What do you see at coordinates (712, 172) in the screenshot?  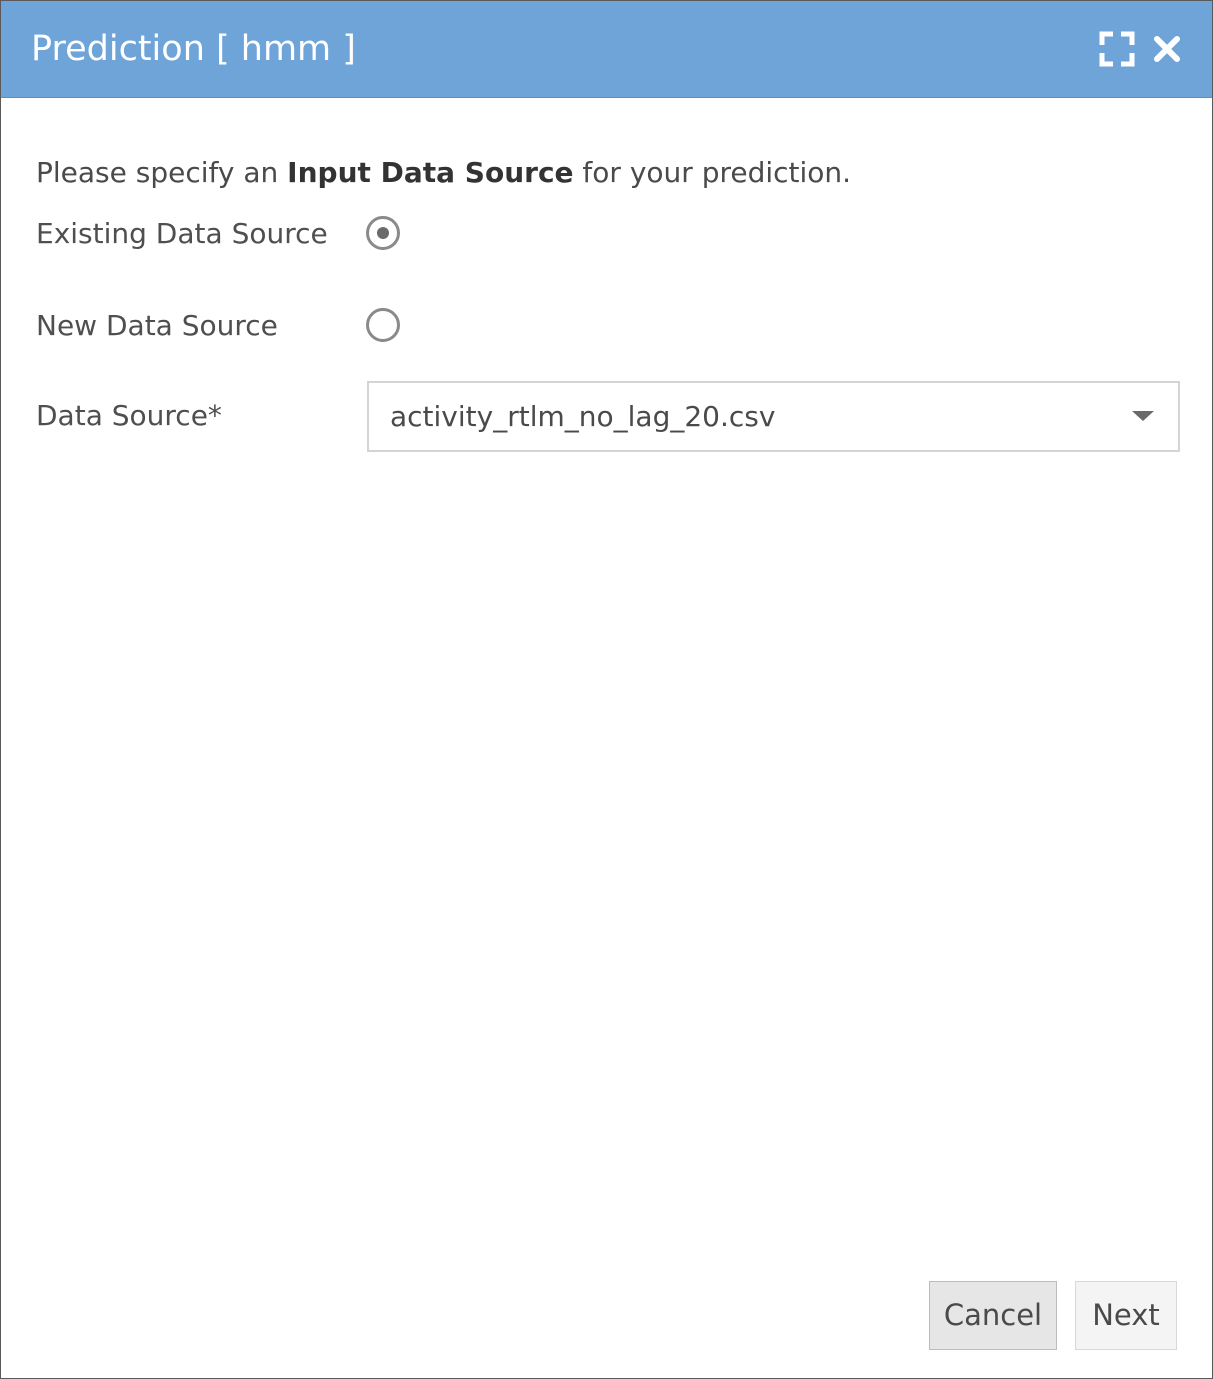 I see `instruction-text-end: for your prediction.` at bounding box center [712, 172].